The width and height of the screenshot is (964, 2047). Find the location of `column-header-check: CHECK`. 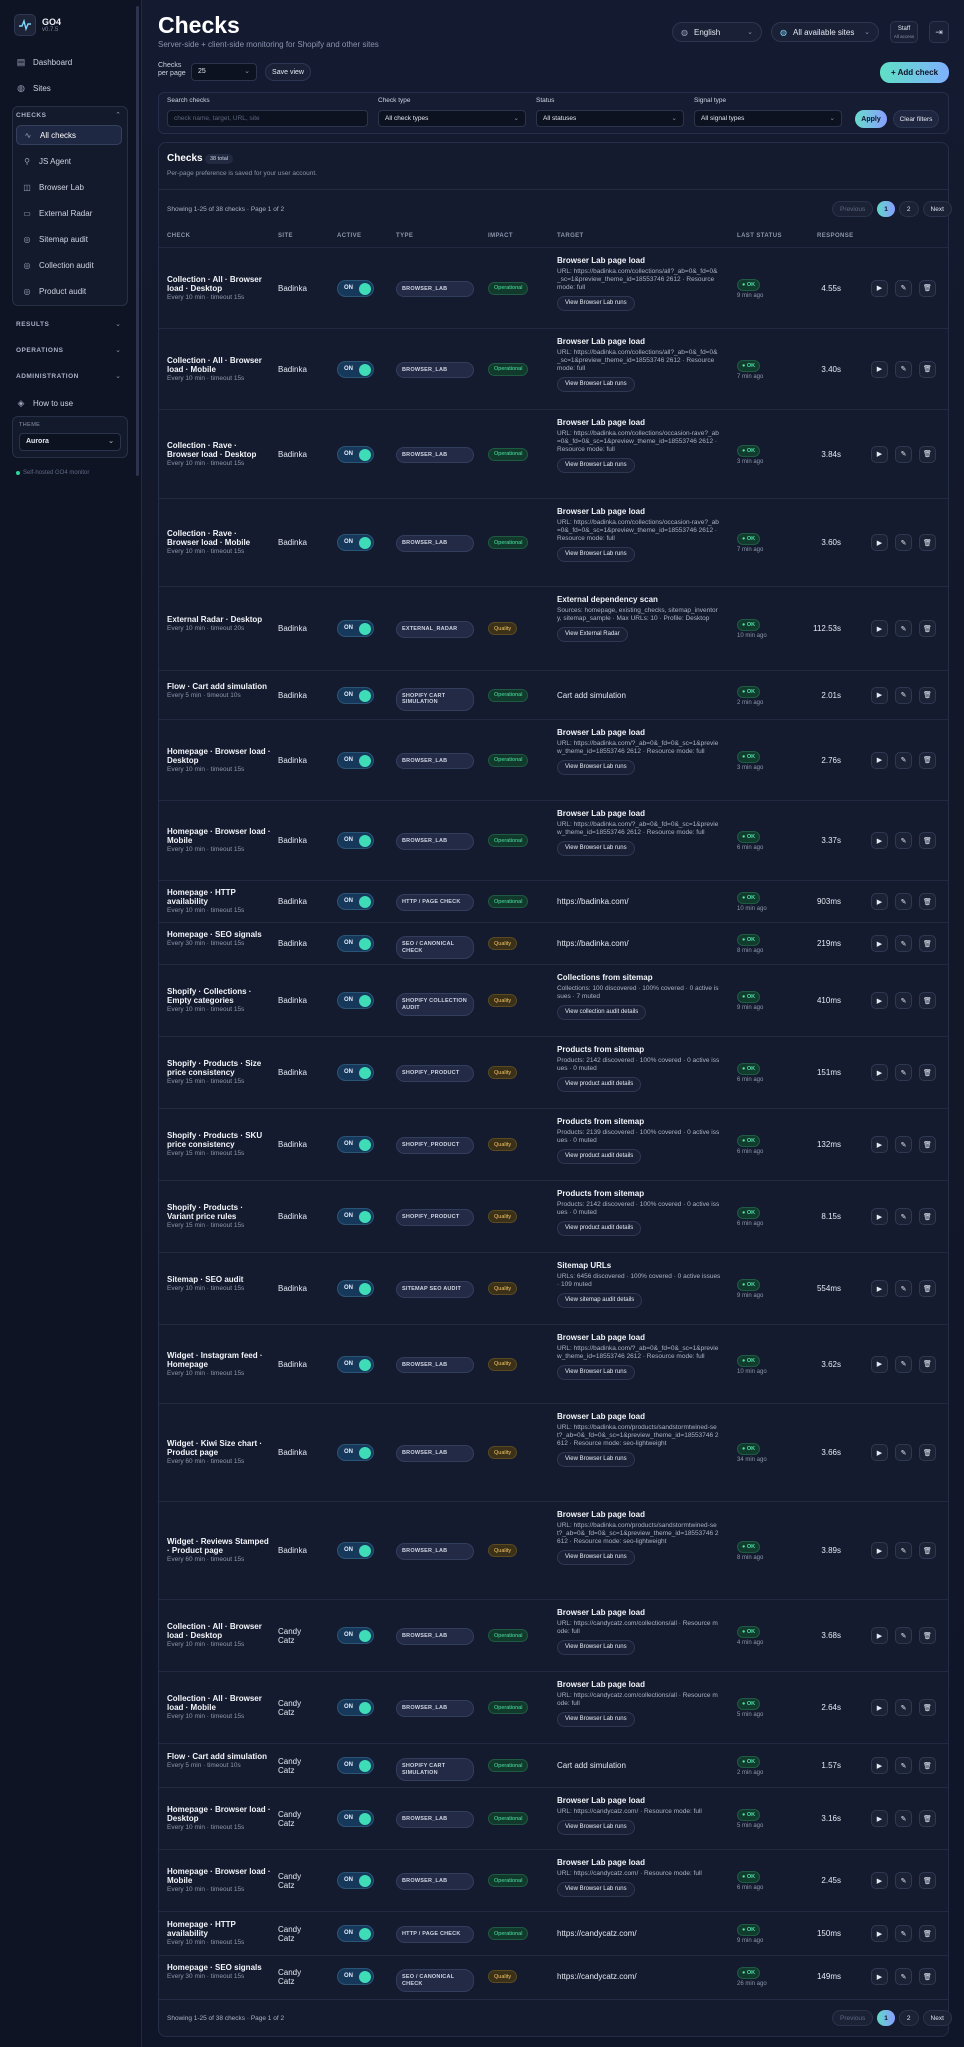

column-header-check: CHECK is located at coordinates (178, 236).